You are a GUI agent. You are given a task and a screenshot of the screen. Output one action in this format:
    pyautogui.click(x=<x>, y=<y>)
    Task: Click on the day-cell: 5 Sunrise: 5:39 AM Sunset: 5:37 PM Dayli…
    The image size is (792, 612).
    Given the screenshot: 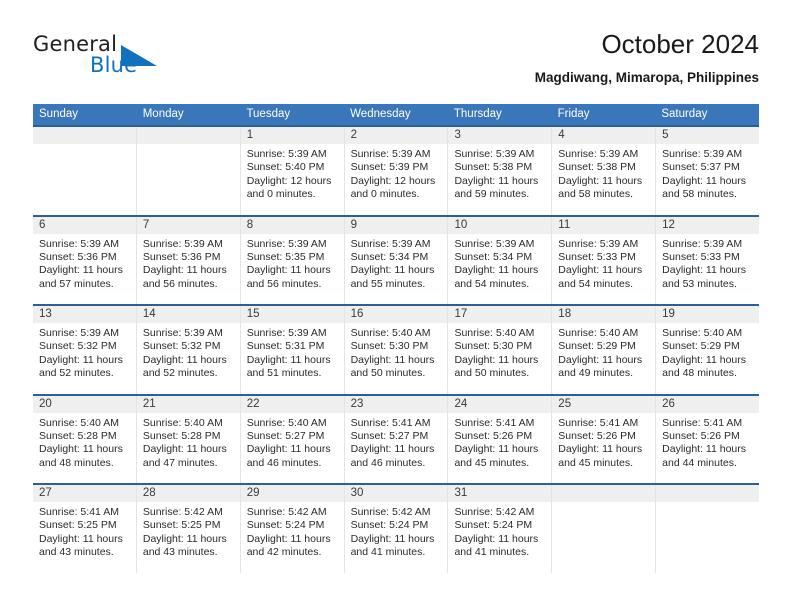 What is the action you would take?
    pyautogui.click(x=707, y=171)
    